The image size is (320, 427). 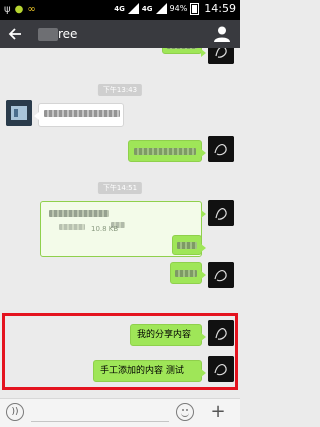 What do you see at coordinates (133, 8) in the screenshot?
I see `signal-icon` at bounding box center [133, 8].